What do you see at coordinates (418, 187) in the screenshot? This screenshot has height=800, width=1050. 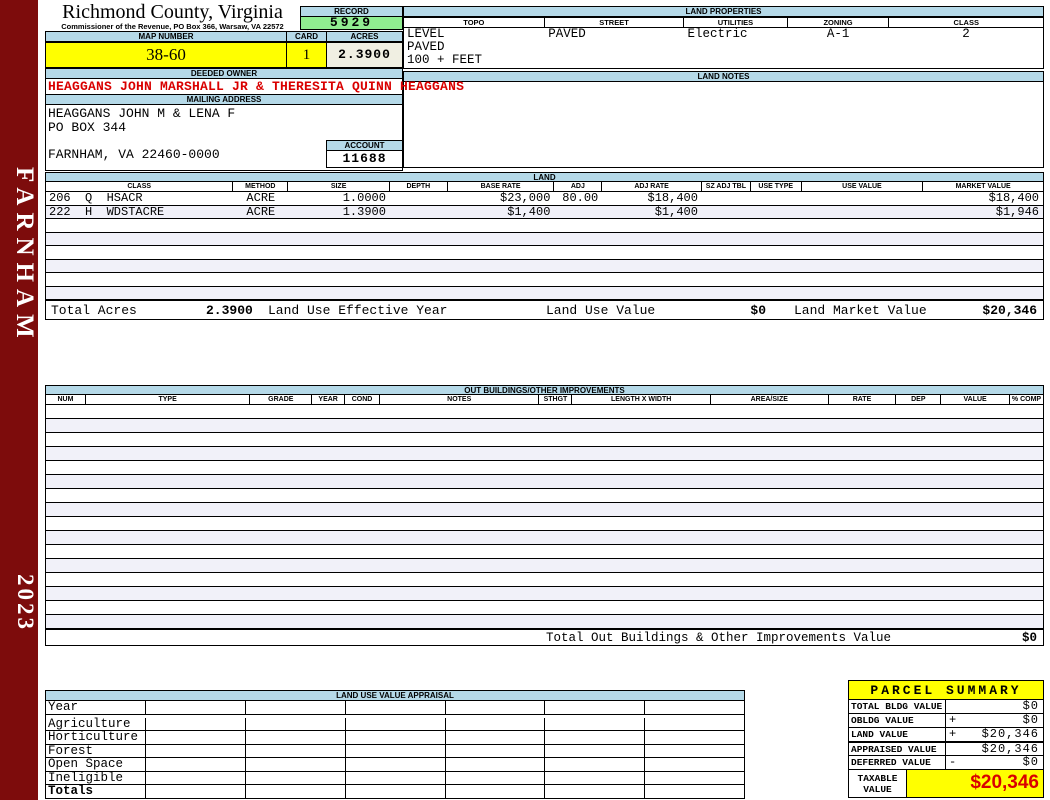 I see `column-header: DEPTH` at bounding box center [418, 187].